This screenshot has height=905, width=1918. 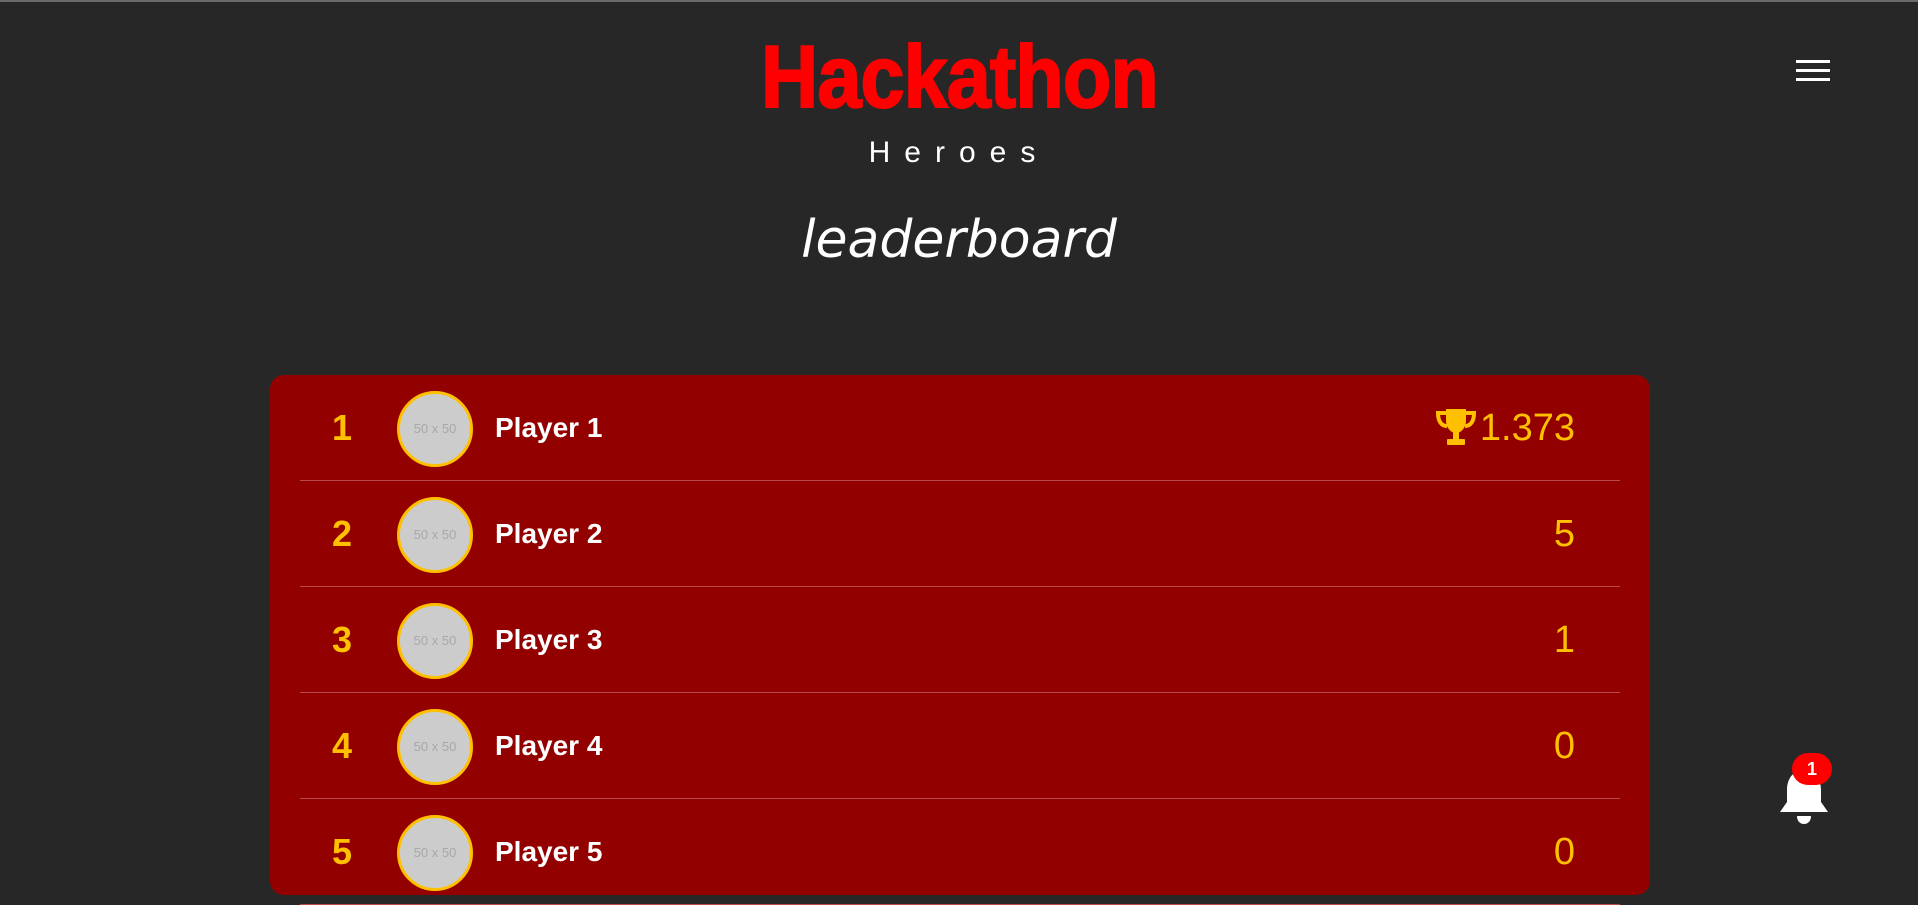 I want to click on page-title: leaderboard, so click(x=959, y=240).